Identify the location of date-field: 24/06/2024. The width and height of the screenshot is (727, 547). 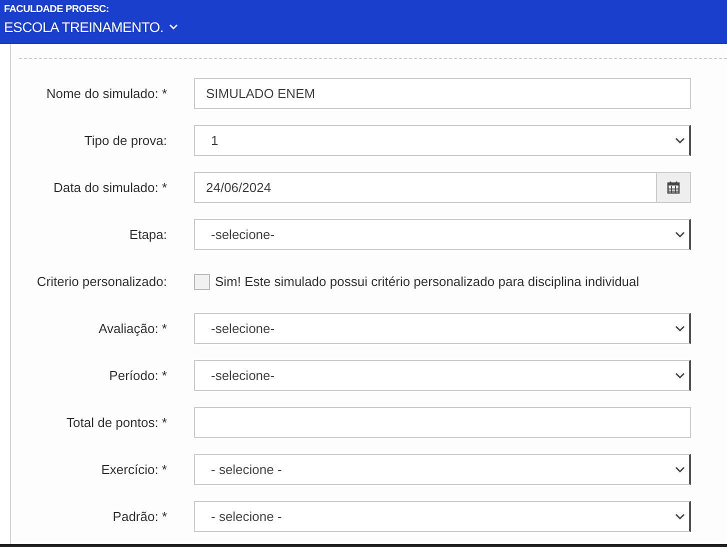
(425, 187).